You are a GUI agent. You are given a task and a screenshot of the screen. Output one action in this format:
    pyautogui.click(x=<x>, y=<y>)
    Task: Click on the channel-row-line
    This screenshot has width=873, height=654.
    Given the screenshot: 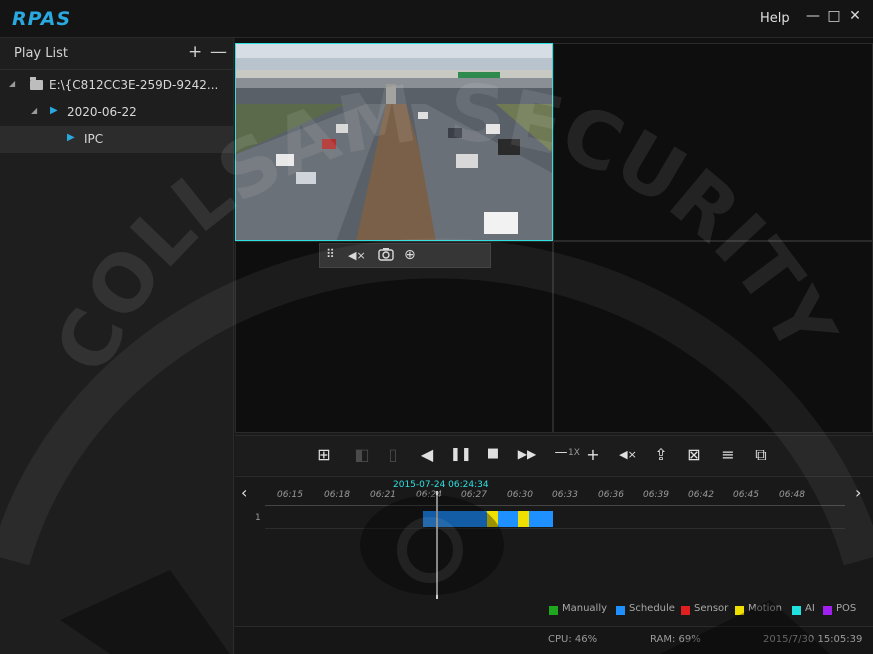 What is the action you would take?
    pyautogui.click(x=555, y=528)
    